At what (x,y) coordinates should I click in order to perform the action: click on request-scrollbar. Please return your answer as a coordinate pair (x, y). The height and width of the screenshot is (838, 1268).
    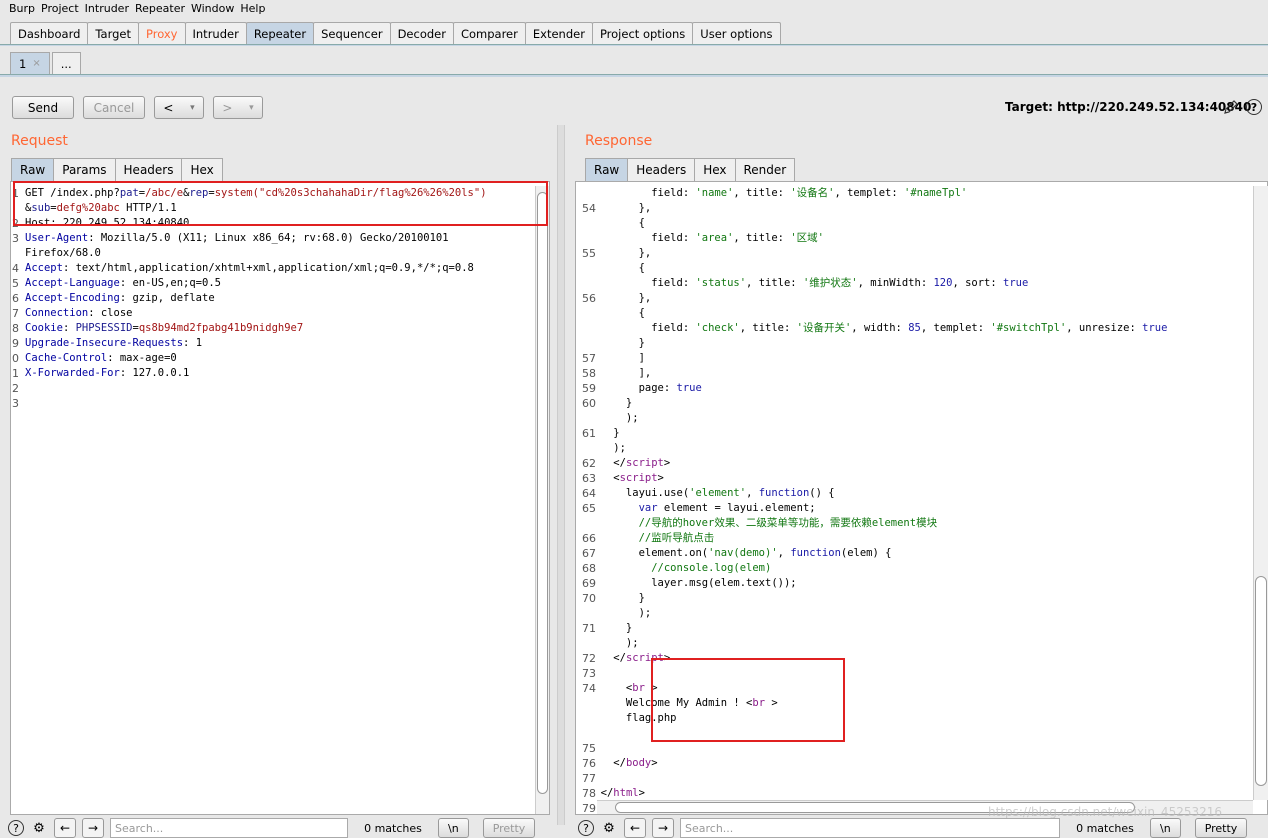
    Looking at the image, I should click on (542, 500).